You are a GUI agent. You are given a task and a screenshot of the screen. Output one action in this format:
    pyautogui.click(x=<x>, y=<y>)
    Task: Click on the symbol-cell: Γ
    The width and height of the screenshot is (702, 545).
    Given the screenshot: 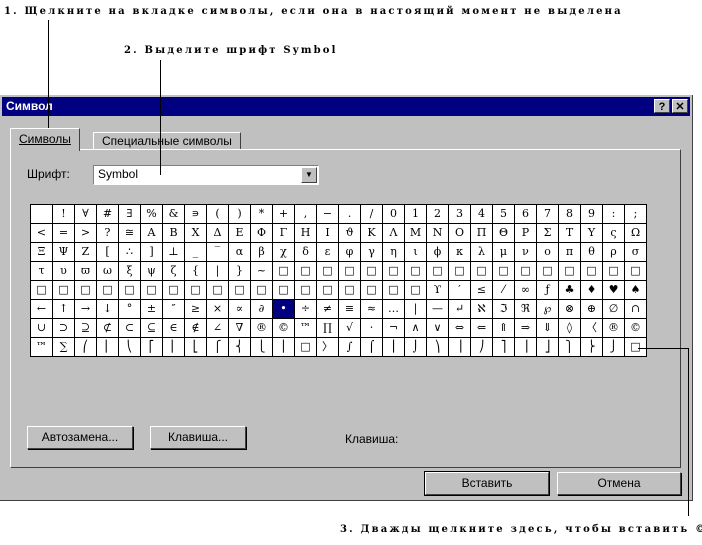 What is the action you would take?
    pyautogui.click(x=284, y=233)
    